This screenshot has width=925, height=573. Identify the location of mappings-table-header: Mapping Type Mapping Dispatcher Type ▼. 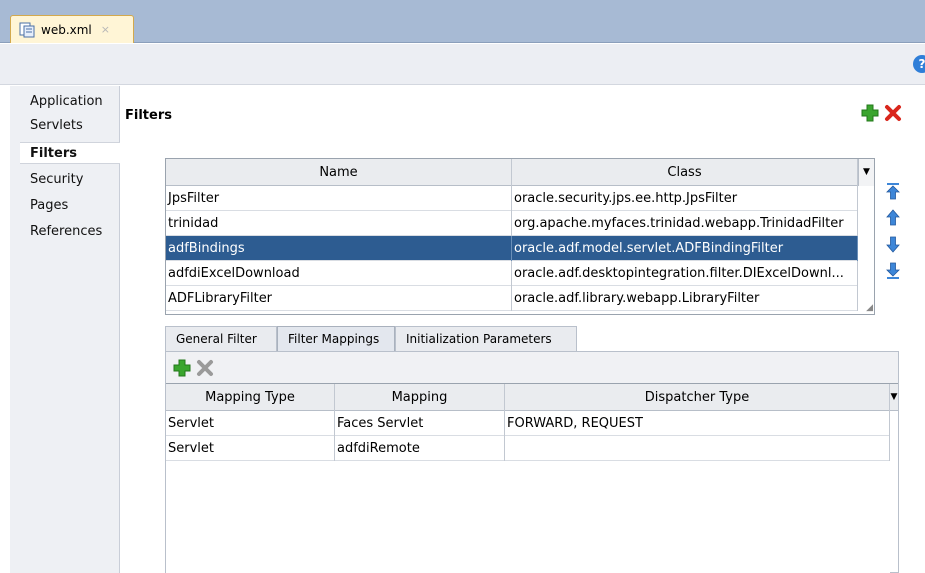
(532, 397).